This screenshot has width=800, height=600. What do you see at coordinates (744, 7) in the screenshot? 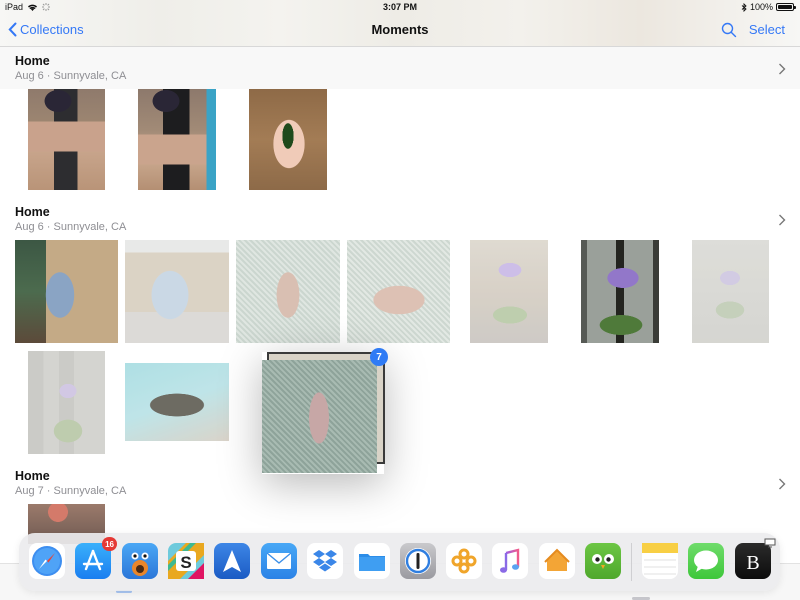
I see `bluetooth-icon` at bounding box center [744, 7].